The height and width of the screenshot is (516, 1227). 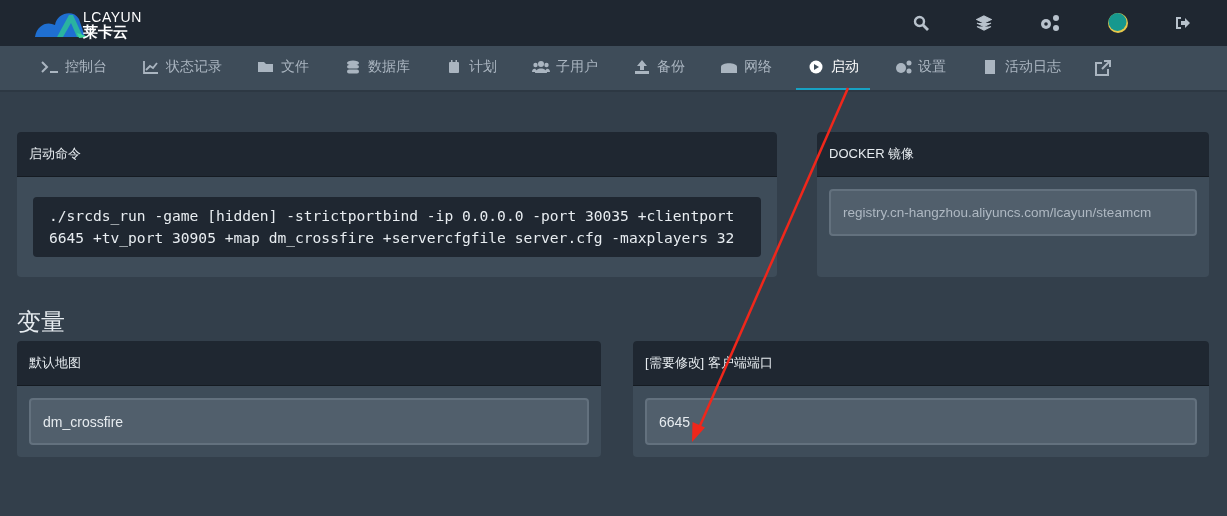 What do you see at coordinates (309, 421) in the screenshot?
I see `variable-field: dm_crossfire` at bounding box center [309, 421].